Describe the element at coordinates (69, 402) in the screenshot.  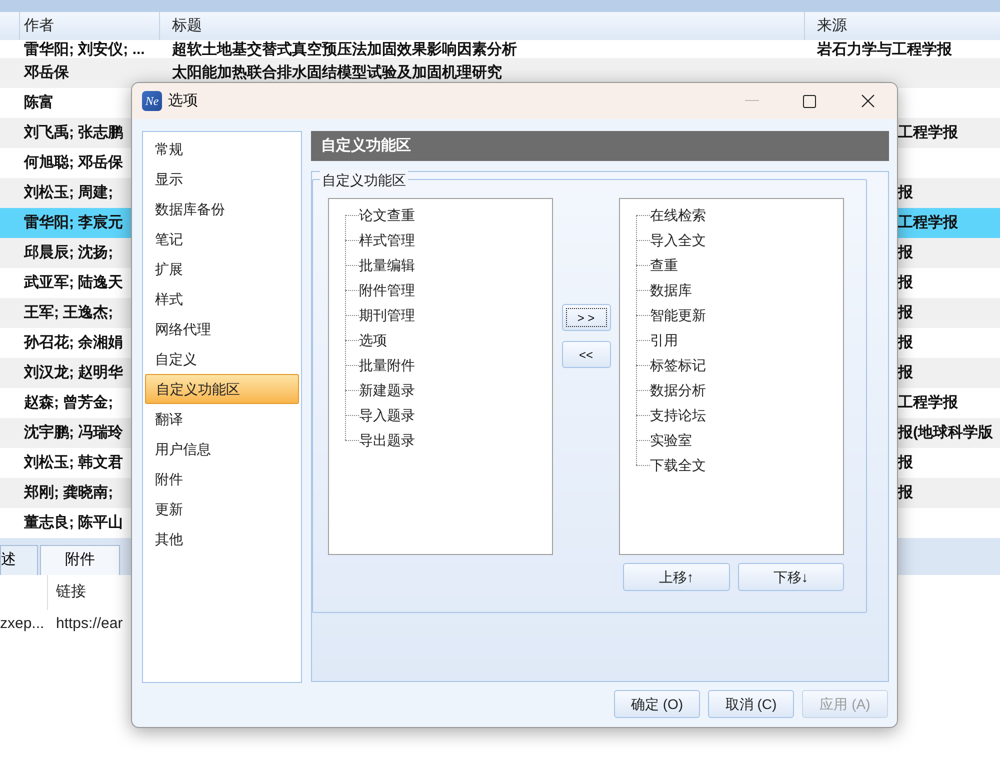
I see `table-cell: 赵森; 曾芳金;` at that location.